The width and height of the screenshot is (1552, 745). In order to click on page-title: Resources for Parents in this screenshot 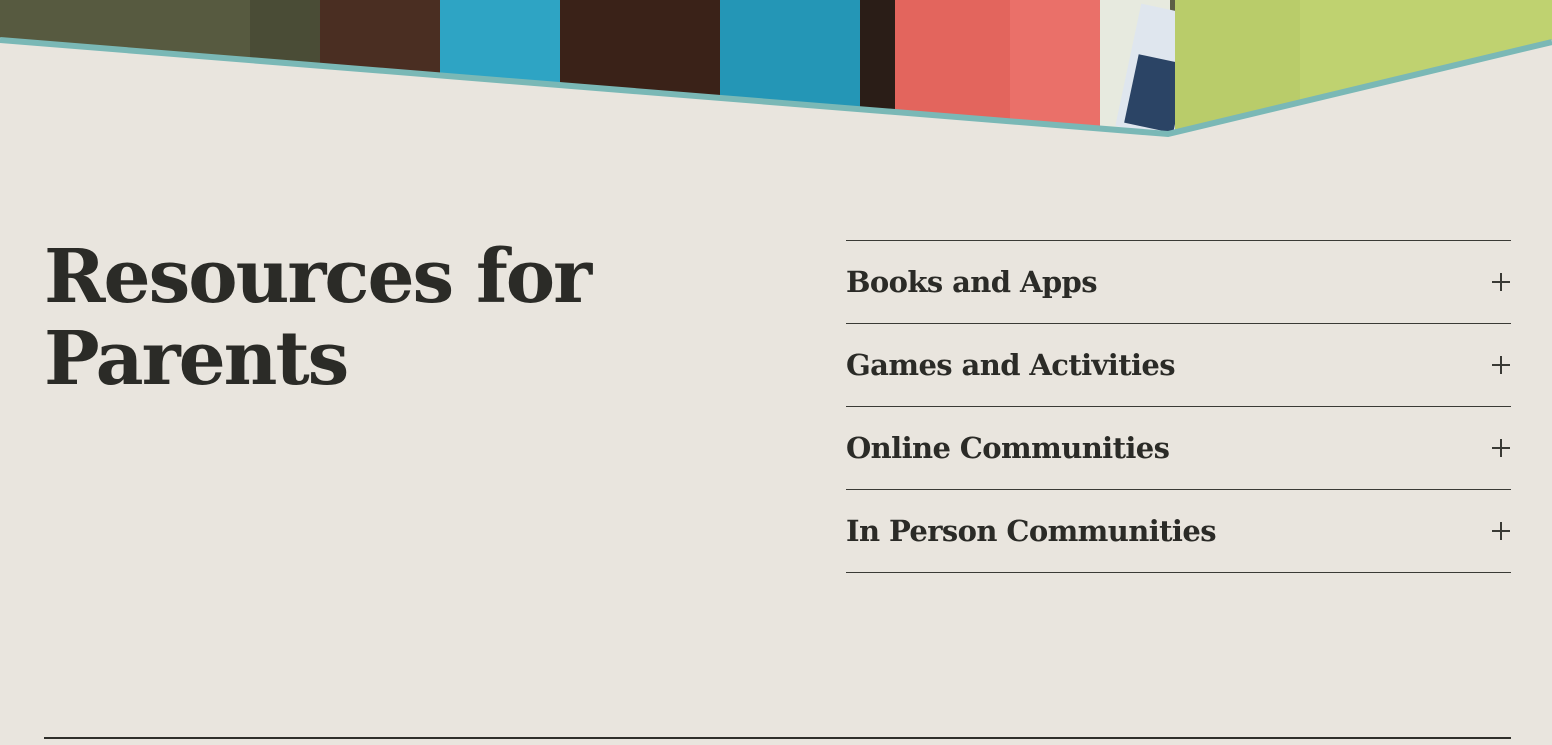, I will do `click(354, 318)`.